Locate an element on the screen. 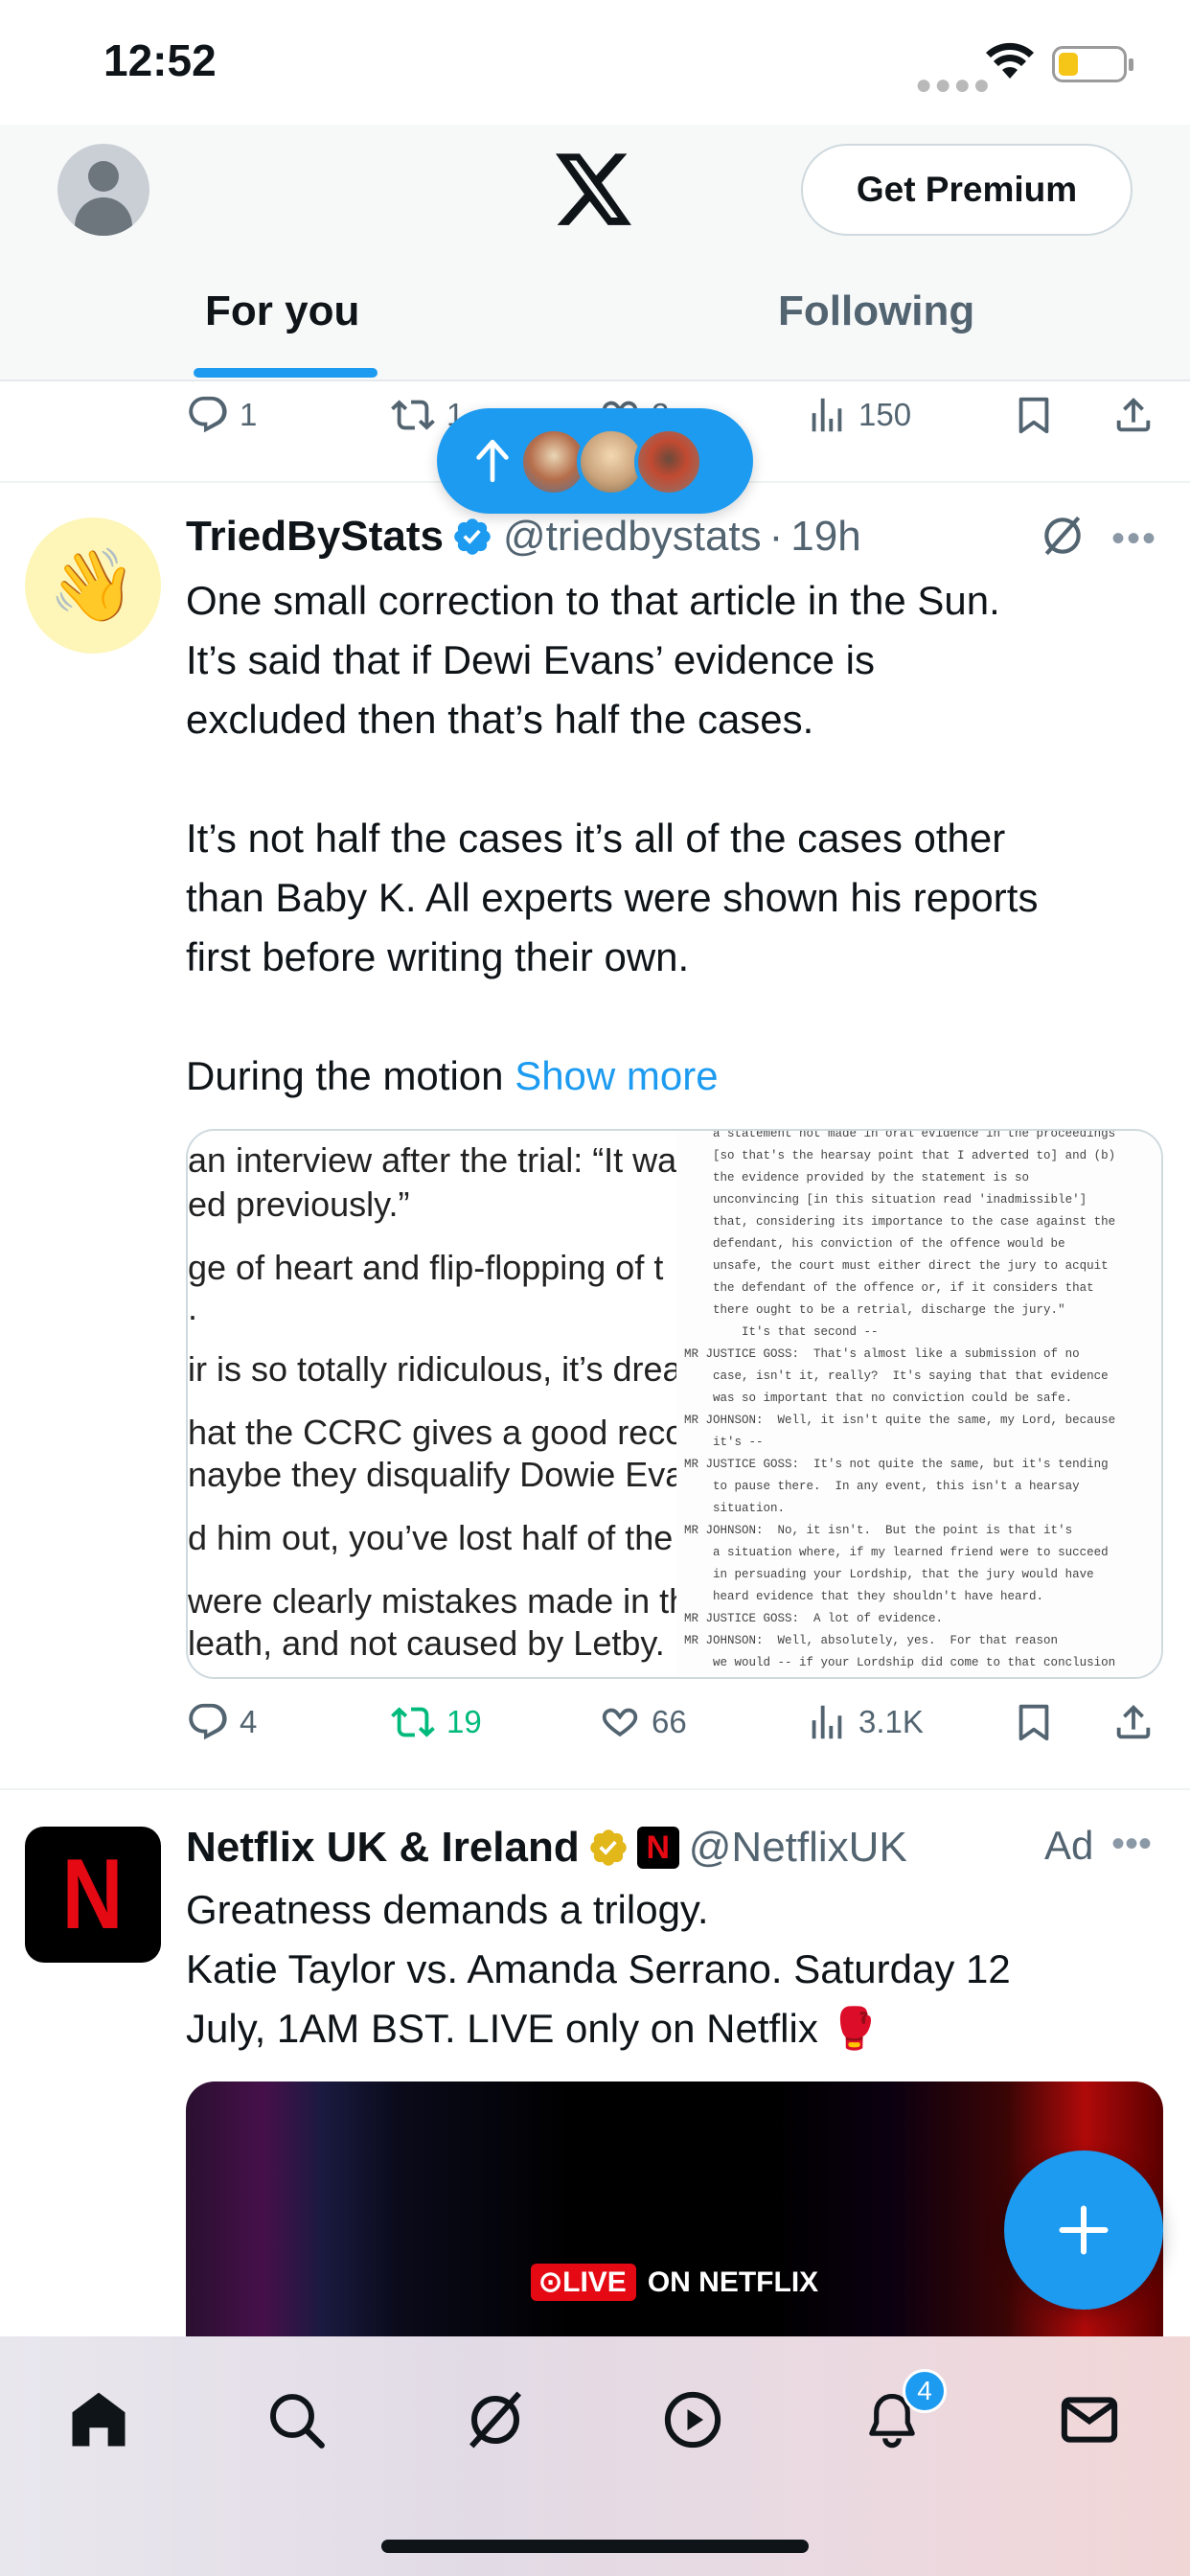  retweet-count: 19 is located at coordinates (464, 1721).